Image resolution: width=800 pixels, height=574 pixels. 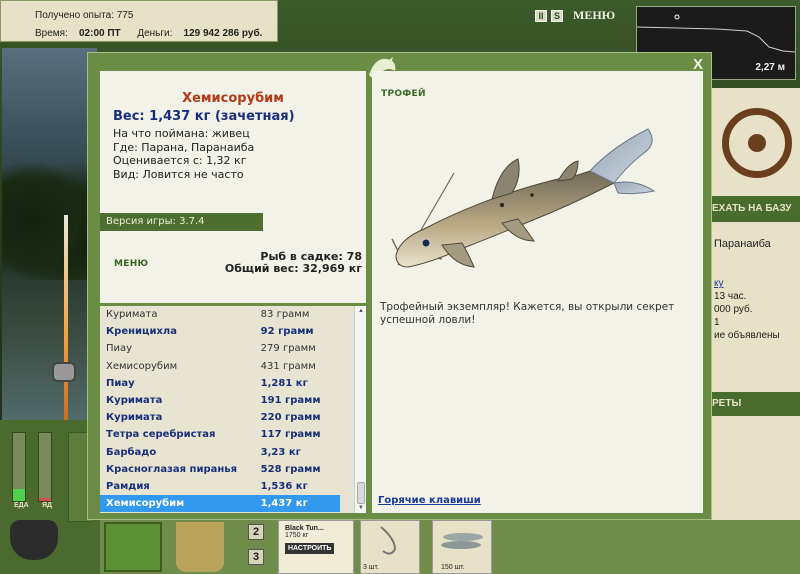 I want to click on cauldron-icon, so click(x=34, y=540).